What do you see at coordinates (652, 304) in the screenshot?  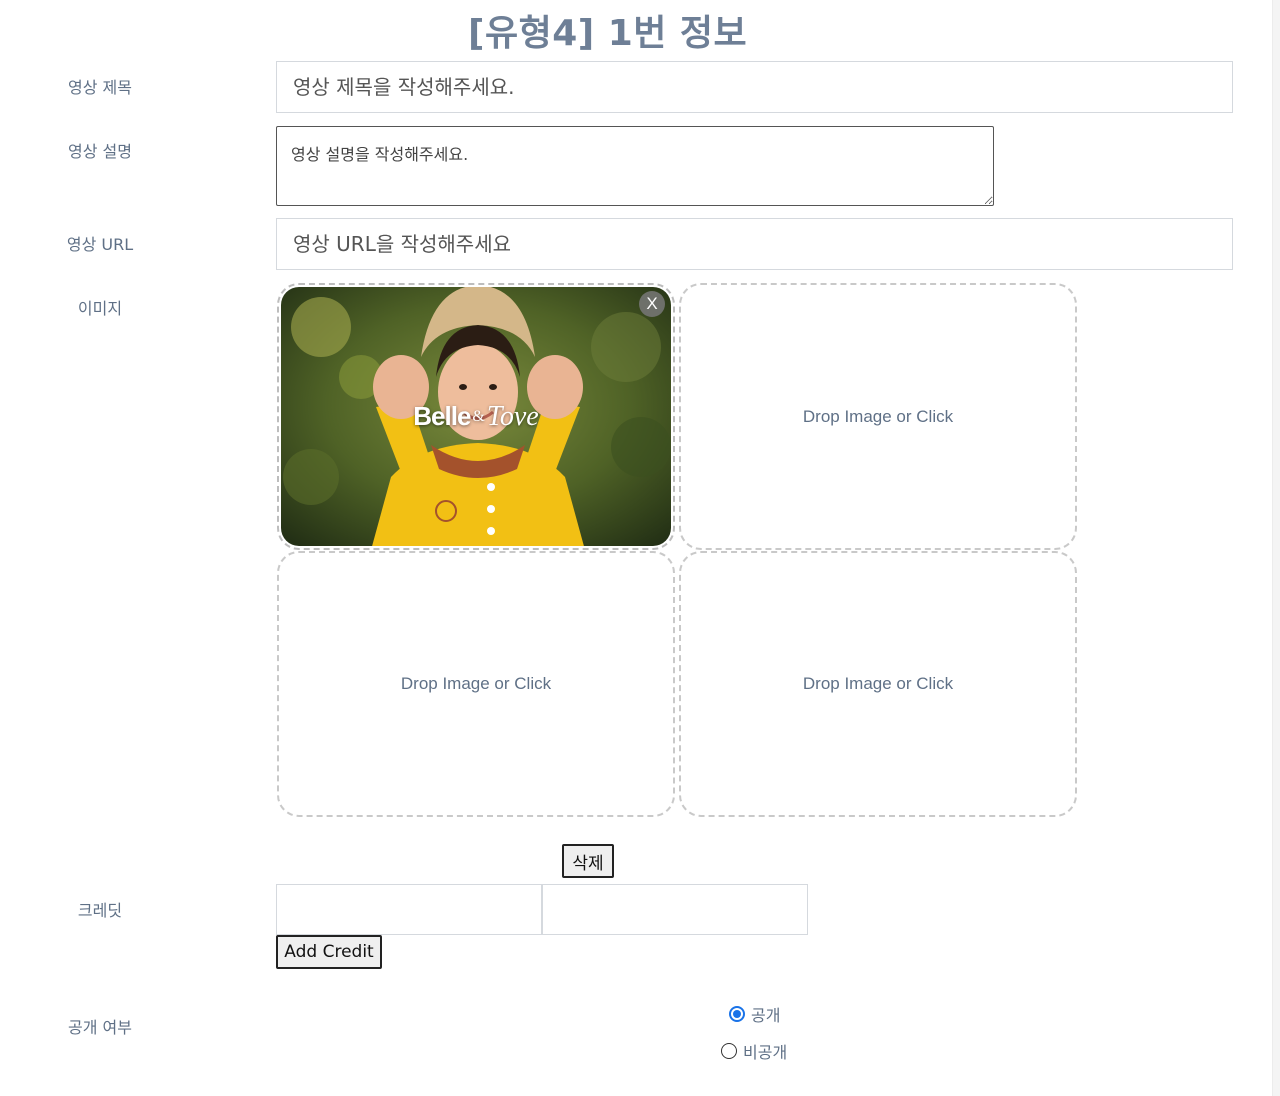 I see `remove-image-button: X` at bounding box center [652, 304].